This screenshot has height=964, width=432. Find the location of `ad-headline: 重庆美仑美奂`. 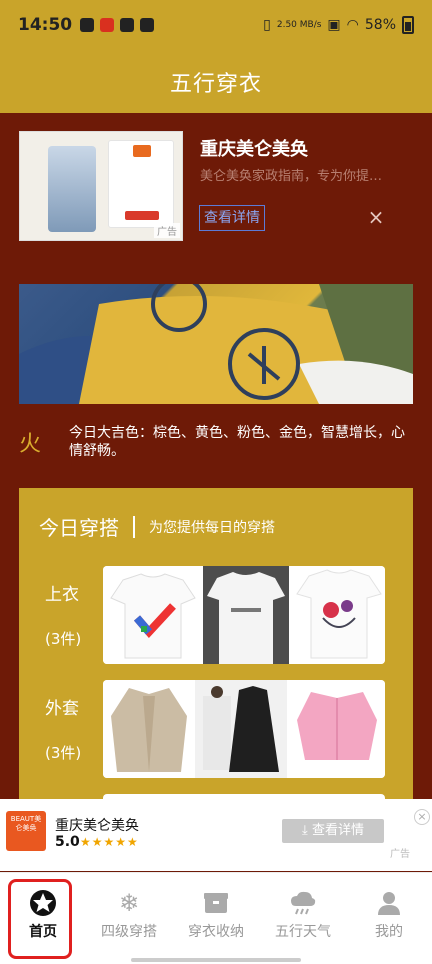

ad-headline: 重庆美仑美奂 is located at coordinates (254, 148).